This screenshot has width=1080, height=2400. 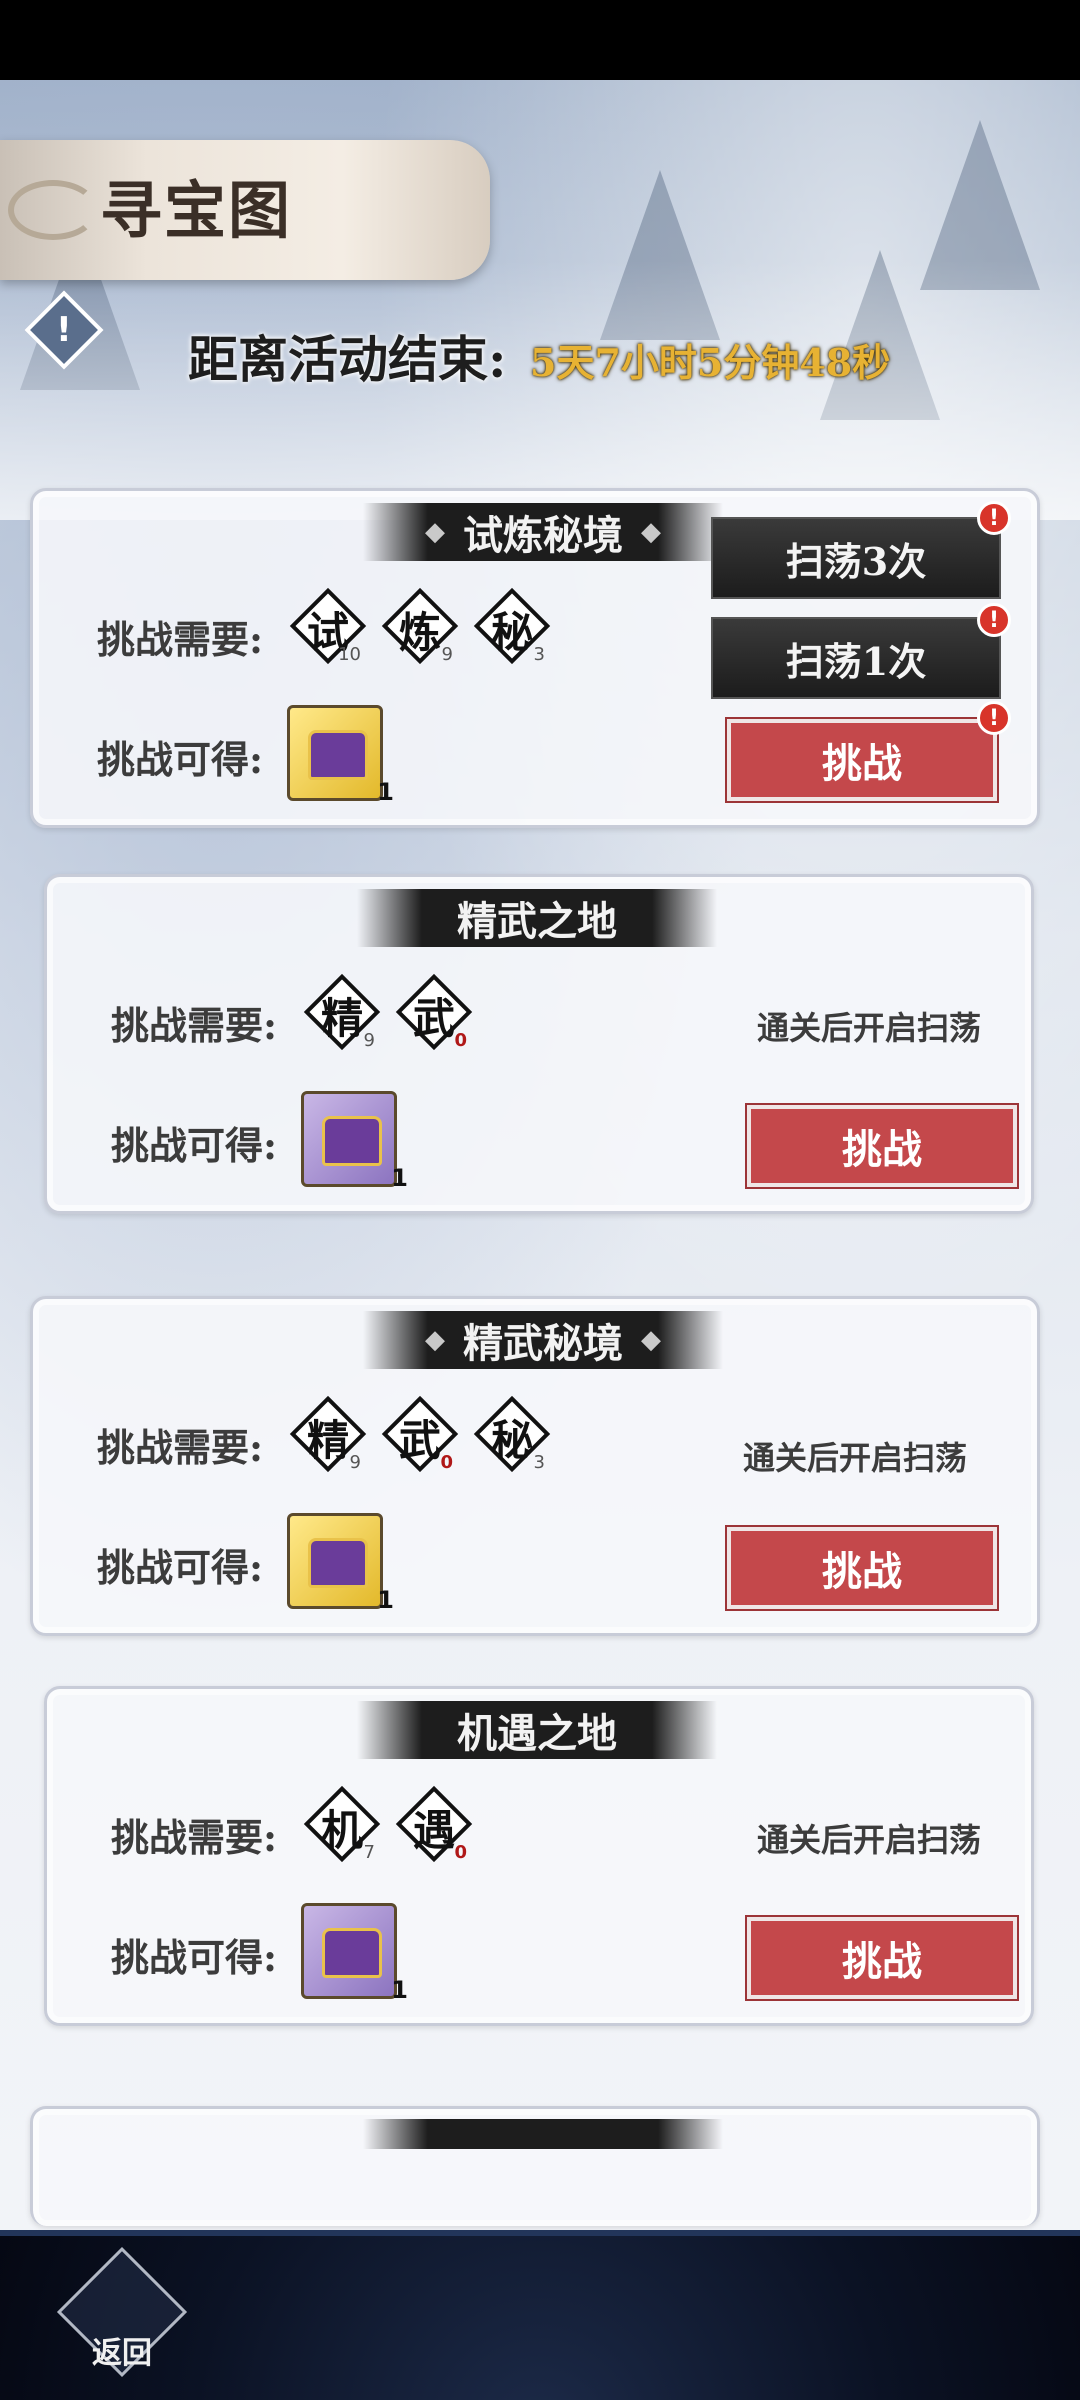 What do you see at coordinates (543, 2134) in the screenshot?
I see `card-title-banner` at bounding box center [543, 2134].